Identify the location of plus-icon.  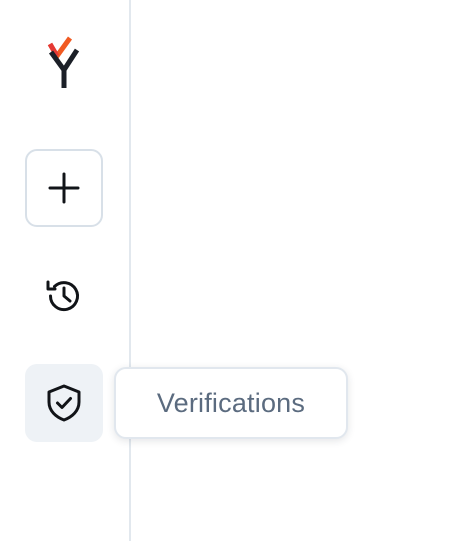
(64, 188).